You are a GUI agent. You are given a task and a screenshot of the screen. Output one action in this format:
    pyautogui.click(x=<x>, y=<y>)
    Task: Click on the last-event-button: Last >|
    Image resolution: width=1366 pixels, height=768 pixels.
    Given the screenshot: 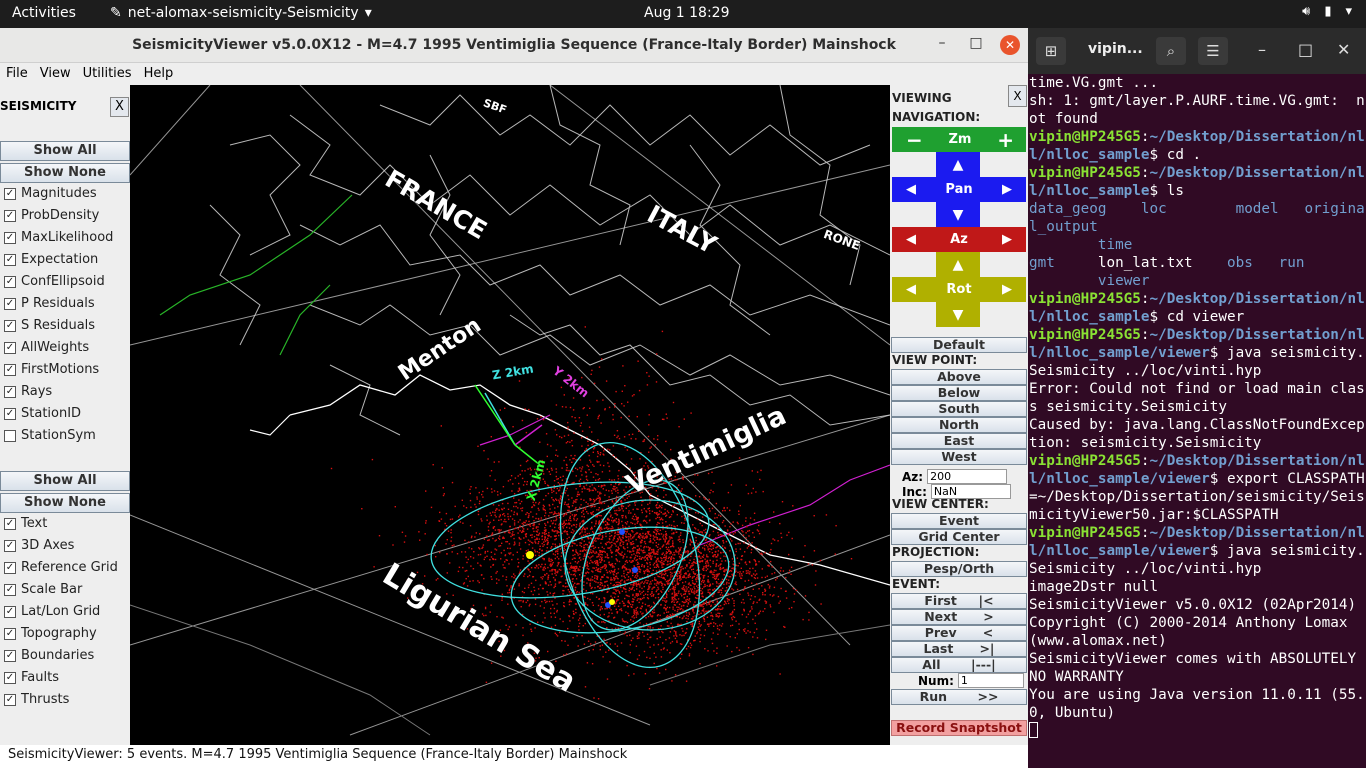 What is the action you would take?
    pyautogui.click(x=959, y=649)
    